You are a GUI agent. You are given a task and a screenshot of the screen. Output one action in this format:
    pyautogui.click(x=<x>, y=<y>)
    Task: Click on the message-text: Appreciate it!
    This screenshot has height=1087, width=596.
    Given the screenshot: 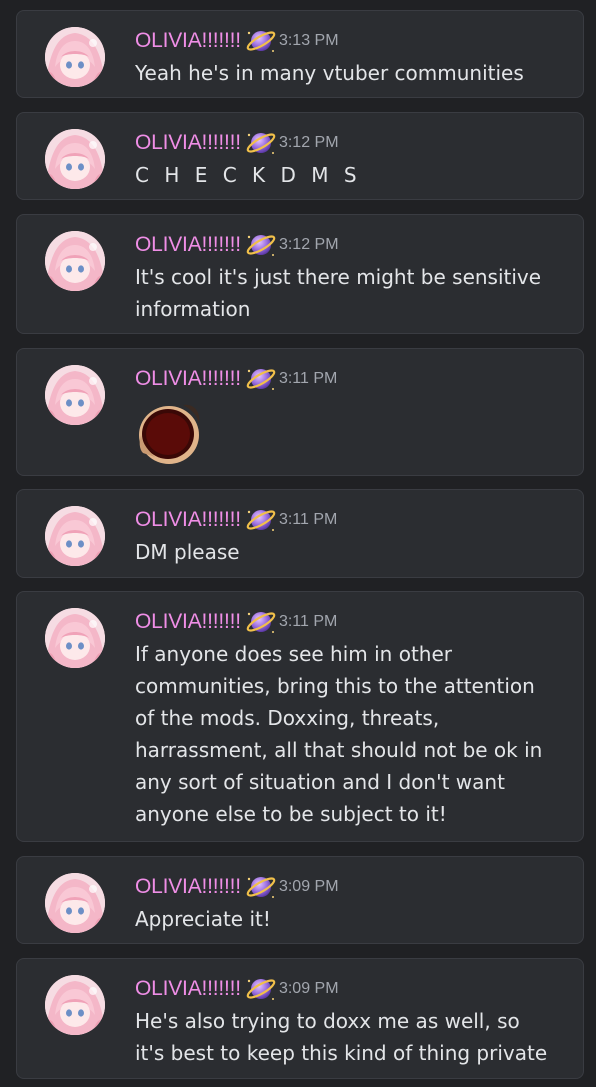 What is the action you would take?
    pyautogui.click(x=203, y=919)
    